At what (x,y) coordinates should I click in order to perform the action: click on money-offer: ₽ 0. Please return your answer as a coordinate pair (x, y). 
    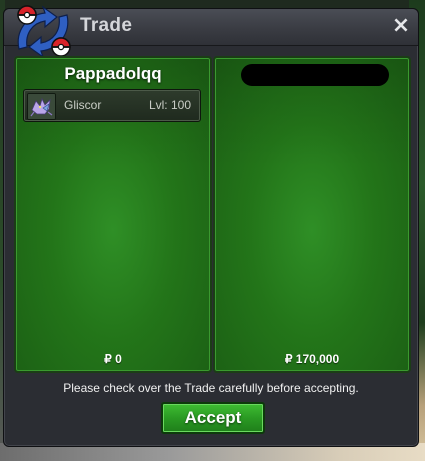
    Looking at the image, I should click on (113, 359).